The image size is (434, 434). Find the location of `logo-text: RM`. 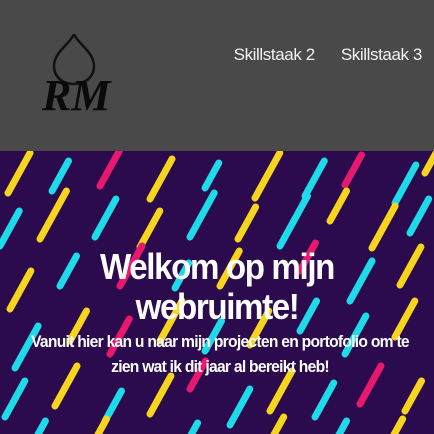

logo-text: RM is located at coordinates (76, 92).